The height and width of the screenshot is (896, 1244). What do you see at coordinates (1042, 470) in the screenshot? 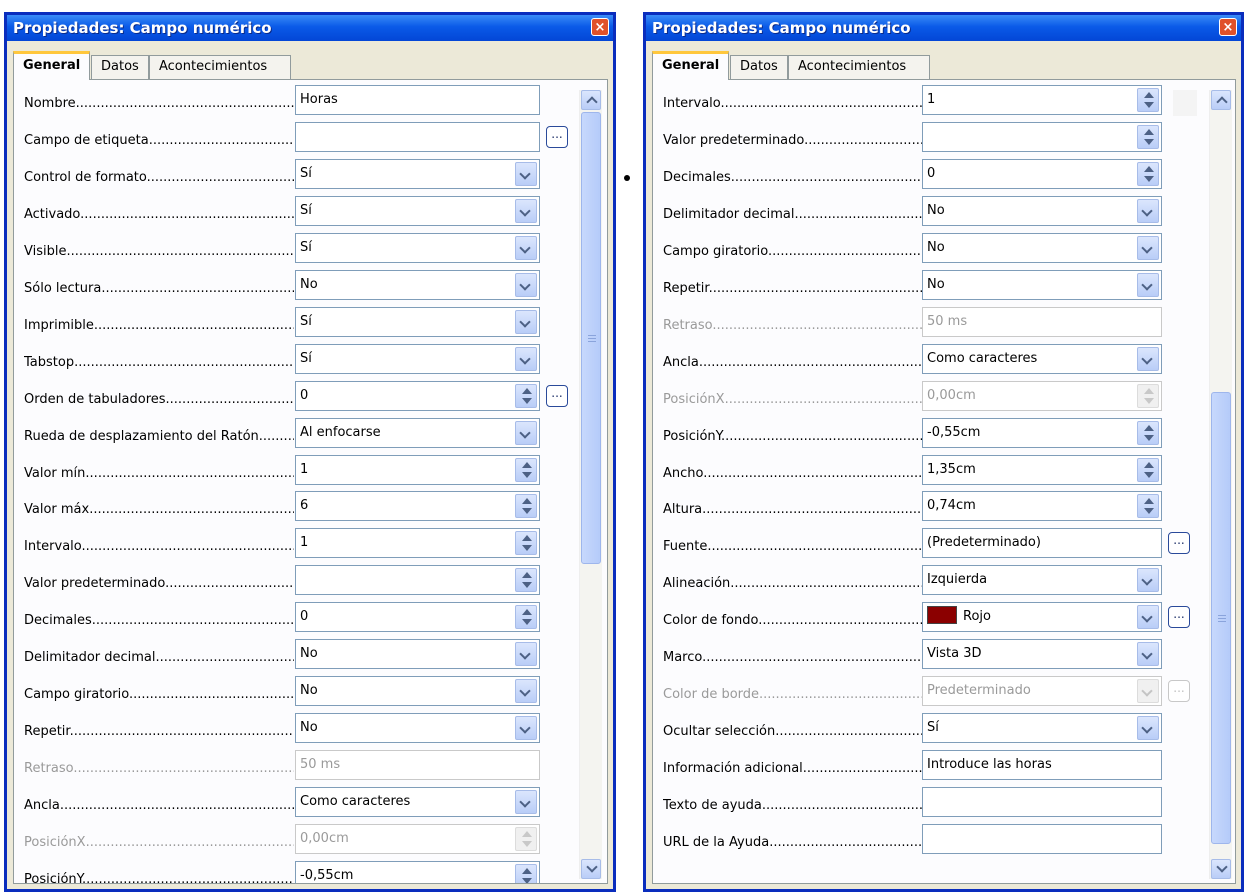
I see `property-spin-field: 1,35cm` at bounding box center [1042, 470].